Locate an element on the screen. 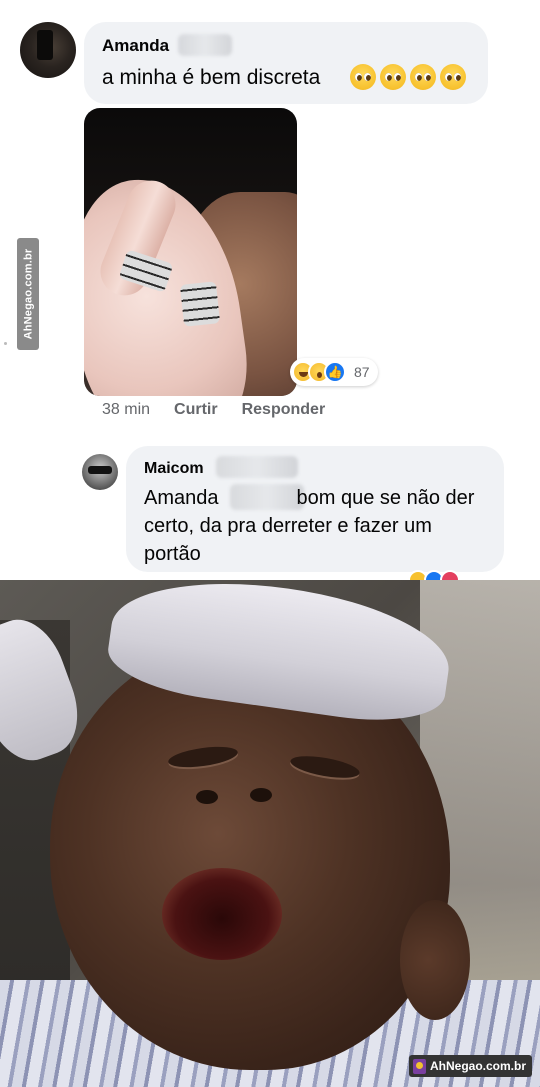  pleading-emojis is located at coordinates (408, 77).